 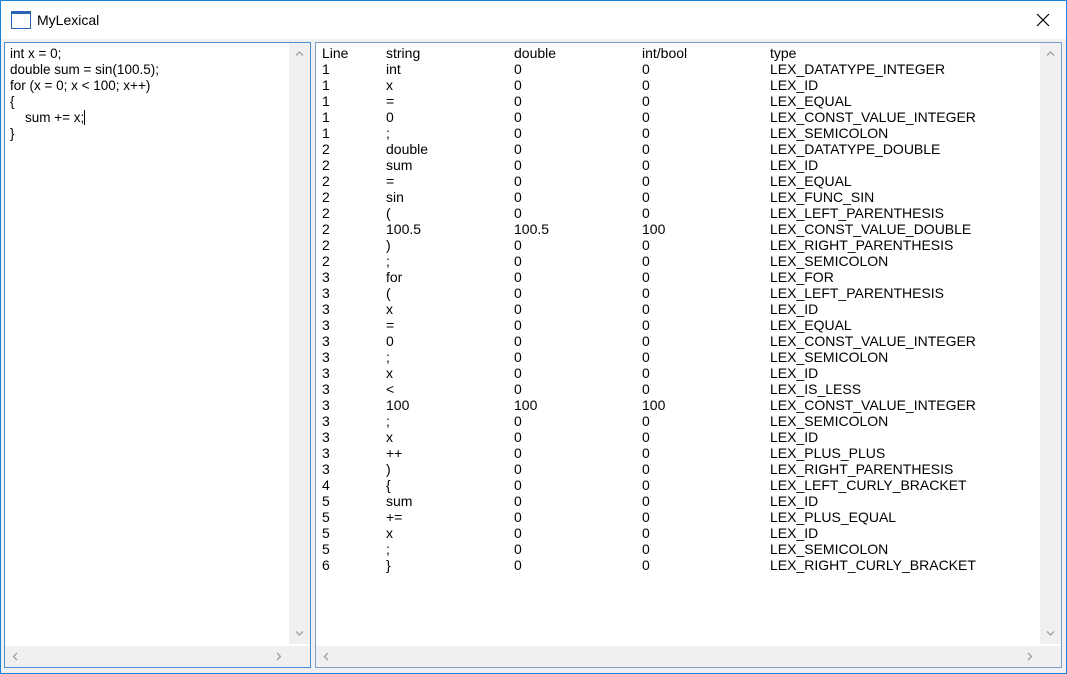 I want to click on table-row: 2 (0 0 LEX_LEFT_PARENTHESIS, so click(x=682, y=213).